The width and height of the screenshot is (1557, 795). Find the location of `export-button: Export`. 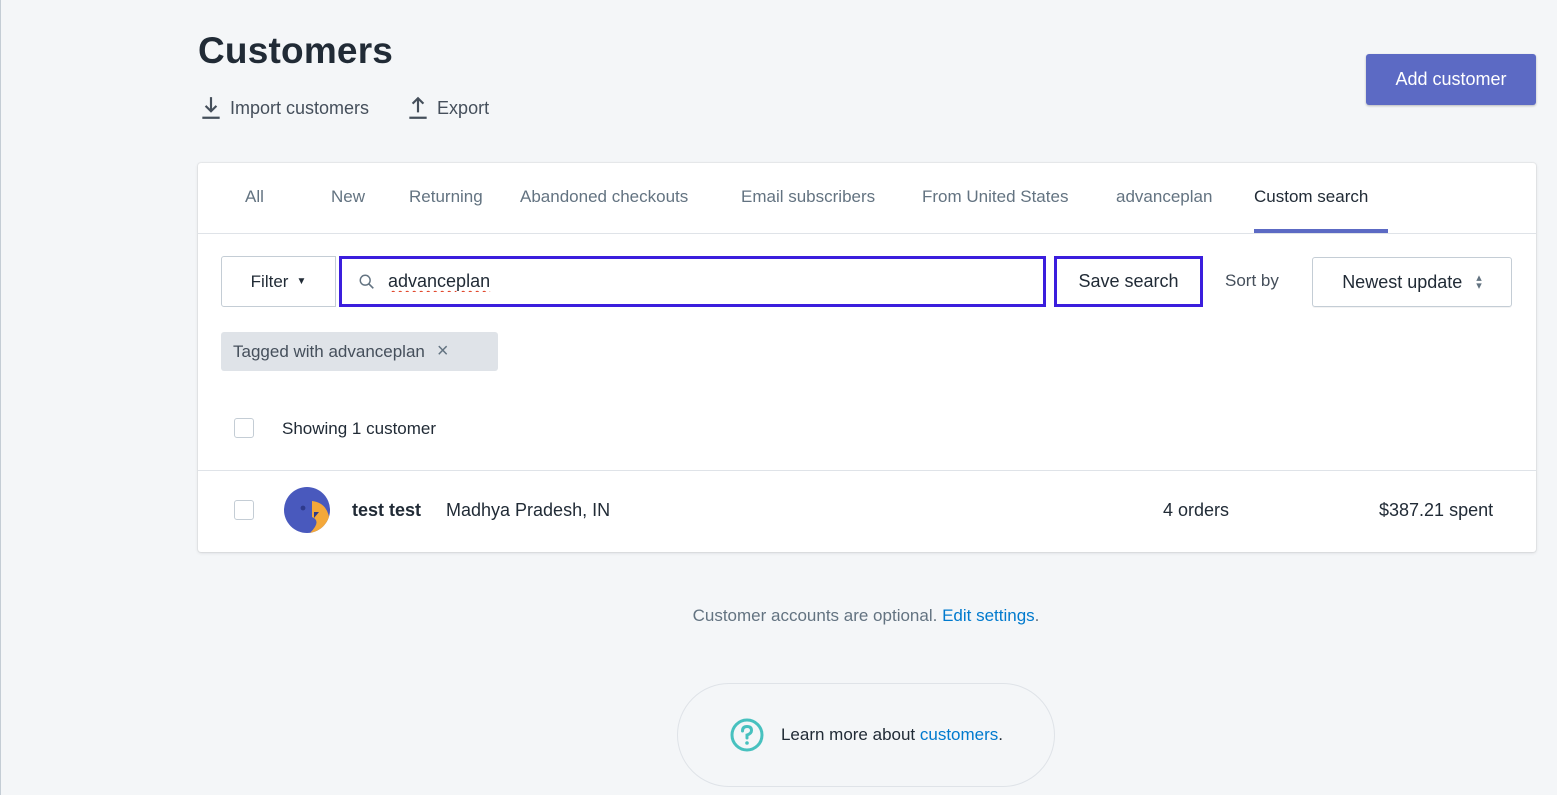

export-button: Export is located at coordinates (448, 108).